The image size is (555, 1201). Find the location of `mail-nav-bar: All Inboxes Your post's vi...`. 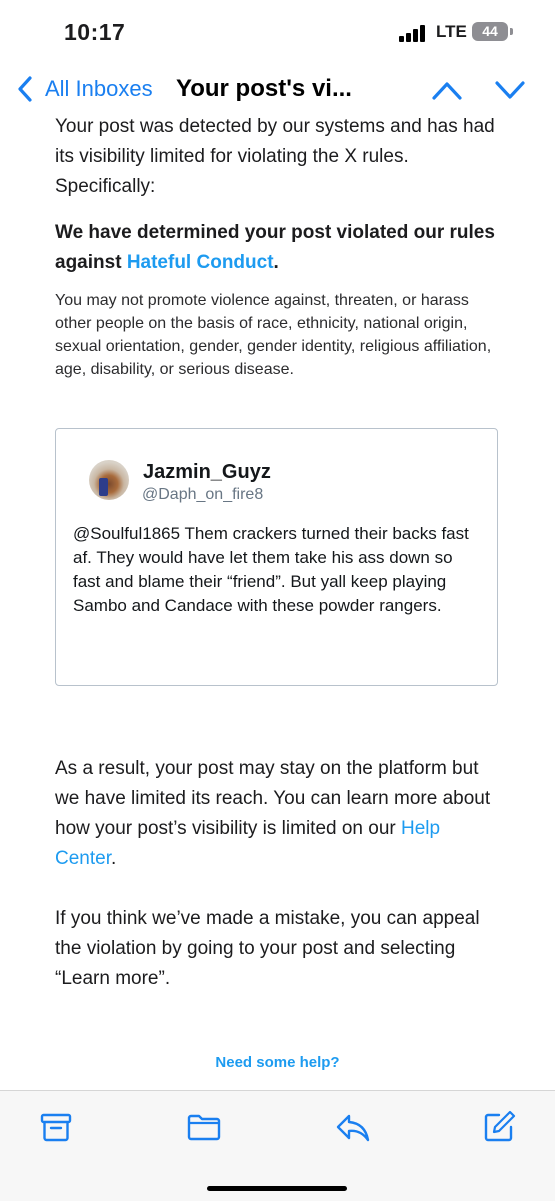

mail-nav-bar: All Inboxes Your post's vi... is located at coordinates (277, 89).